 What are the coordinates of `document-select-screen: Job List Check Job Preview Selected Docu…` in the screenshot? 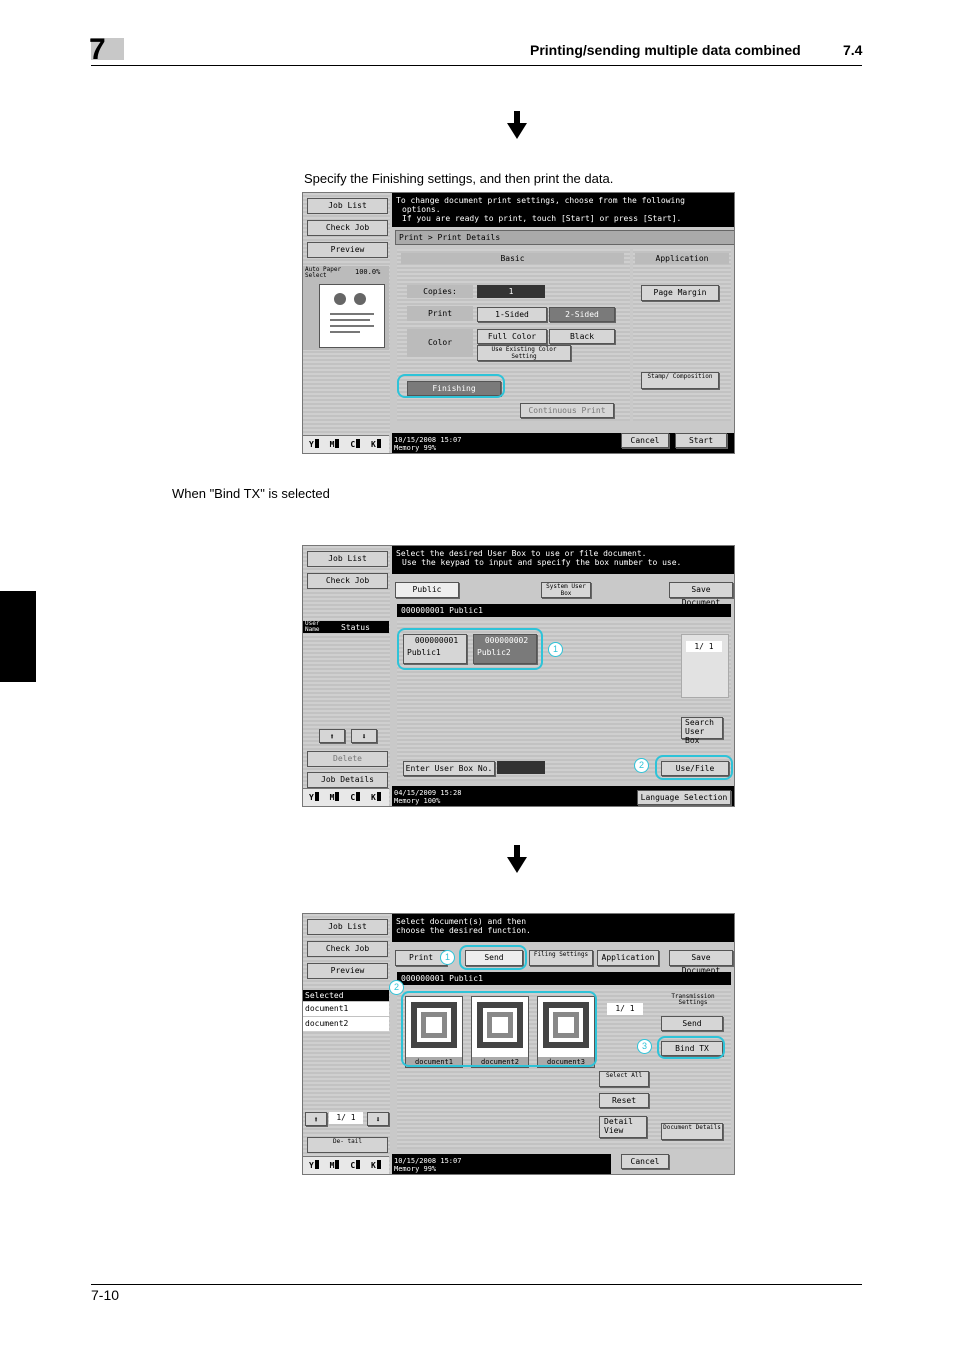 It's located at (518, 1044).